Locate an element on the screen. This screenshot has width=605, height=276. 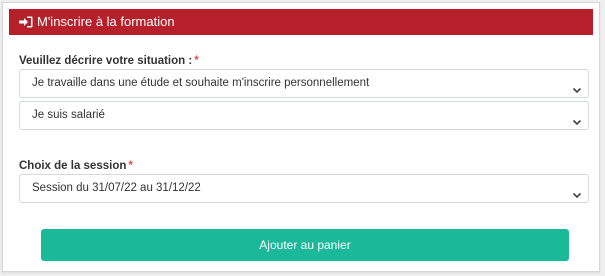
add-to-cart-button: Ajouter au panier is located at coordinates (305, 245).